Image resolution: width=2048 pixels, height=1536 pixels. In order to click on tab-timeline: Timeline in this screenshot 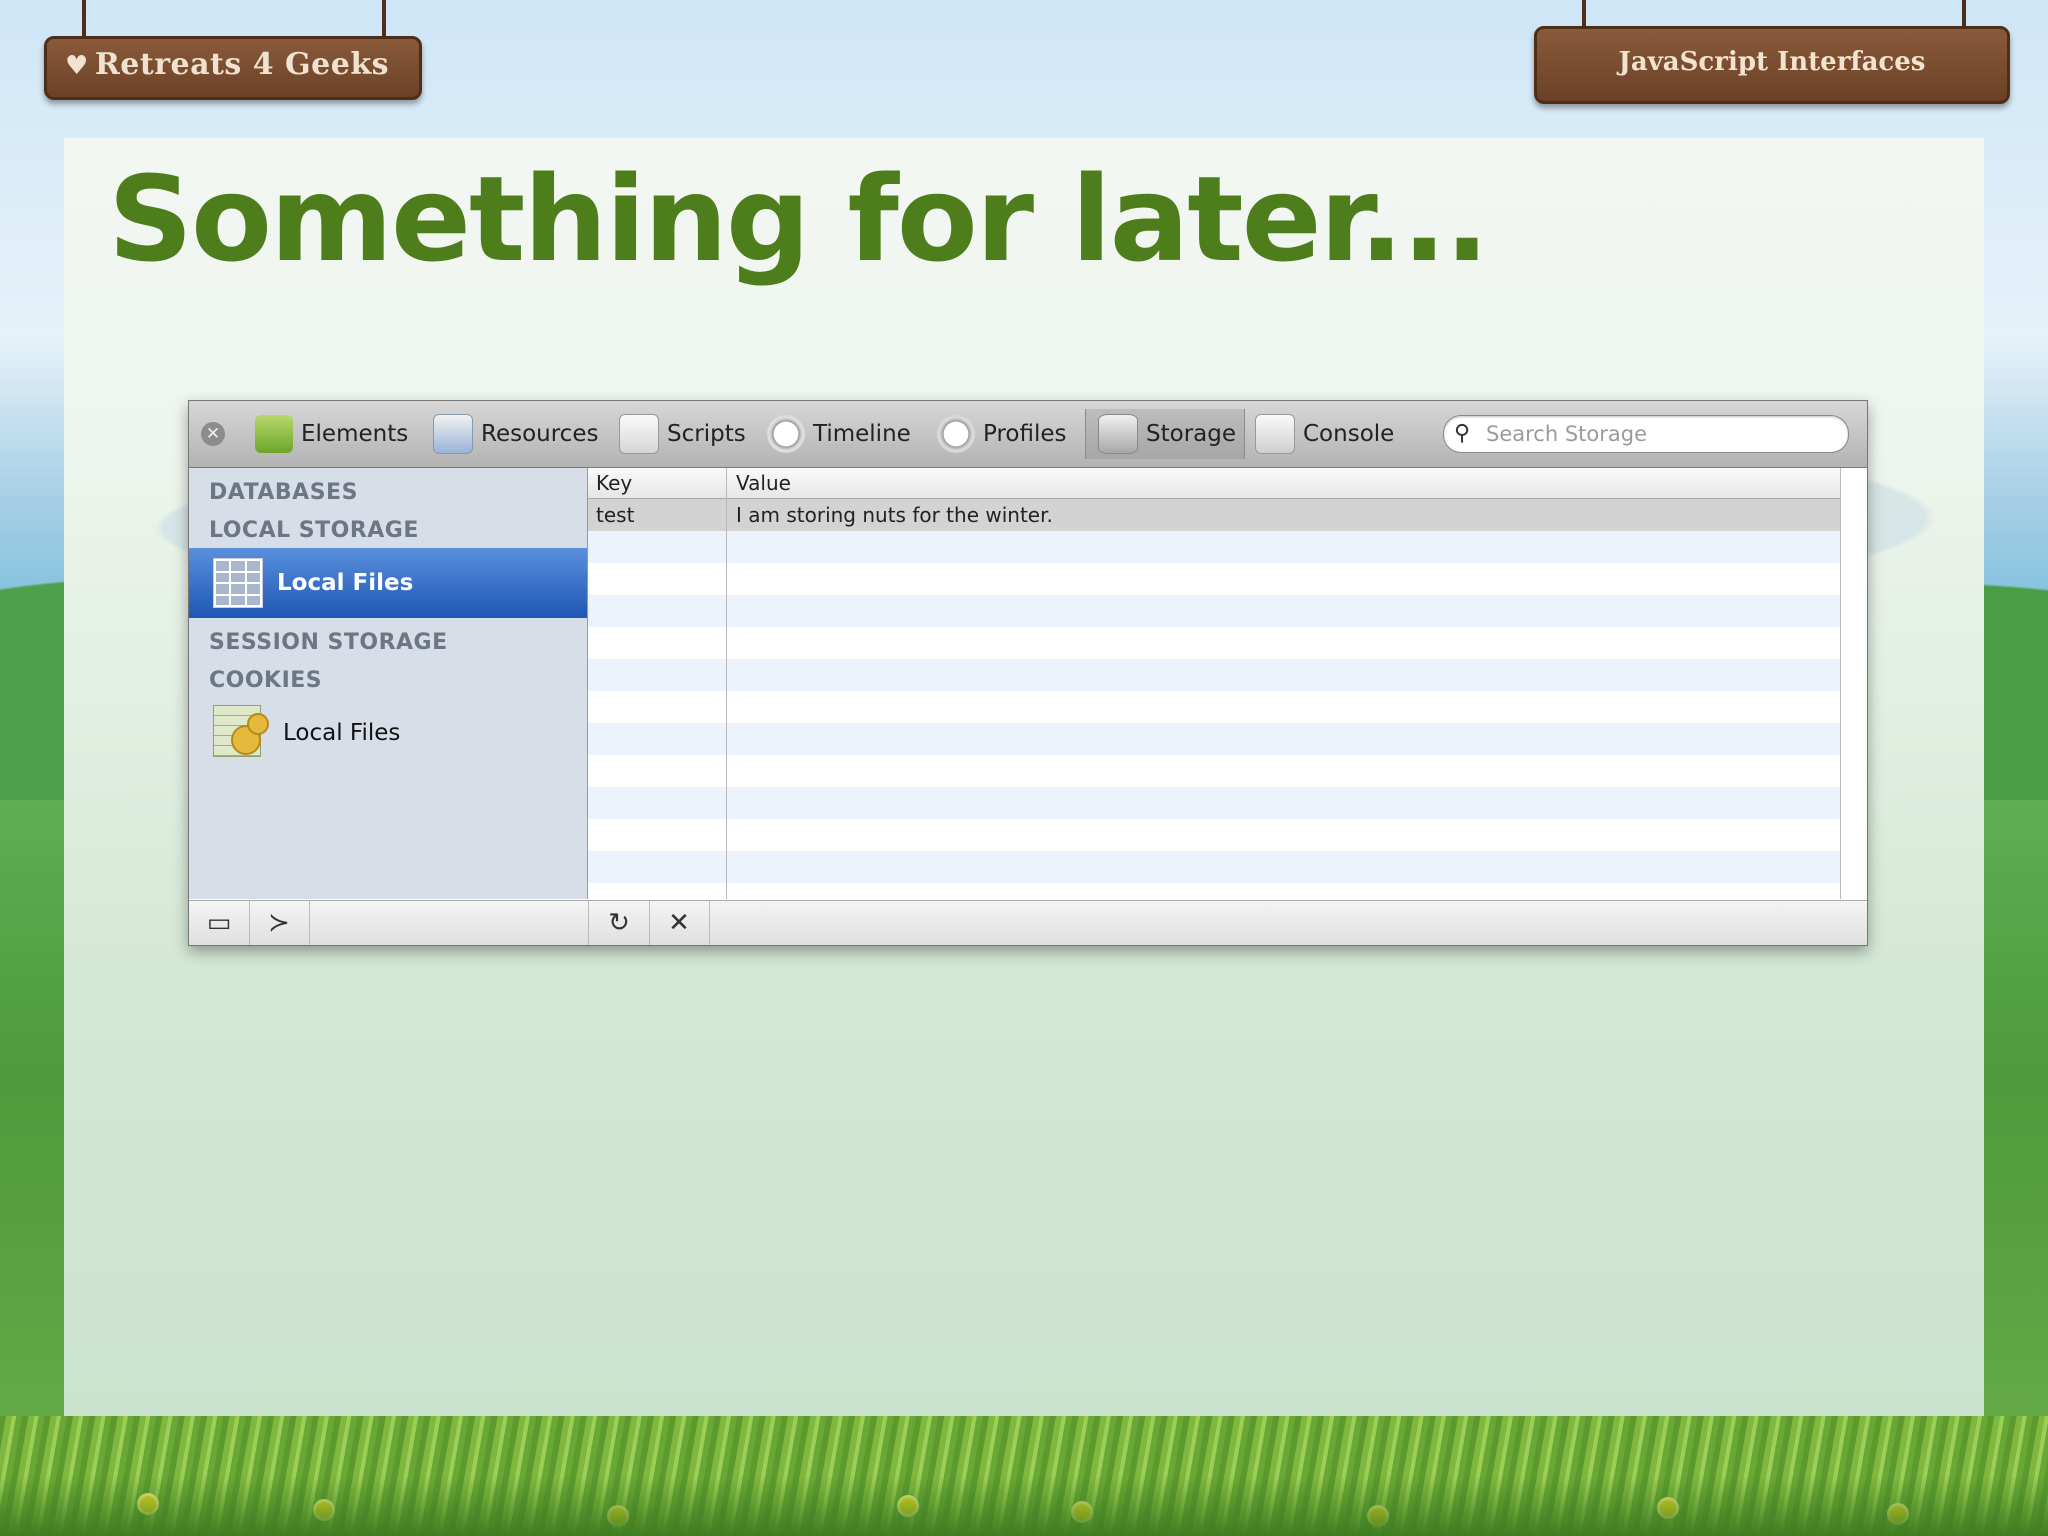, I will do `click(839, 434)`.